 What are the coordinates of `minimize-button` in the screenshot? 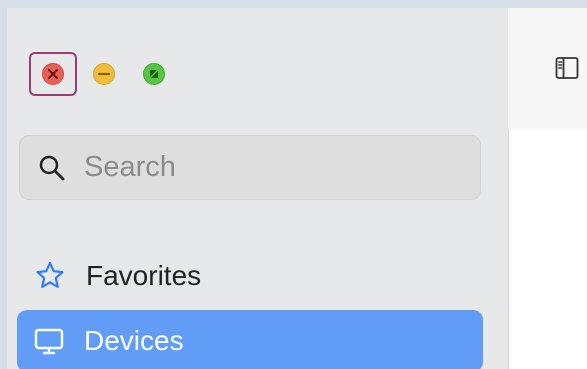 It's located at (104, 74).